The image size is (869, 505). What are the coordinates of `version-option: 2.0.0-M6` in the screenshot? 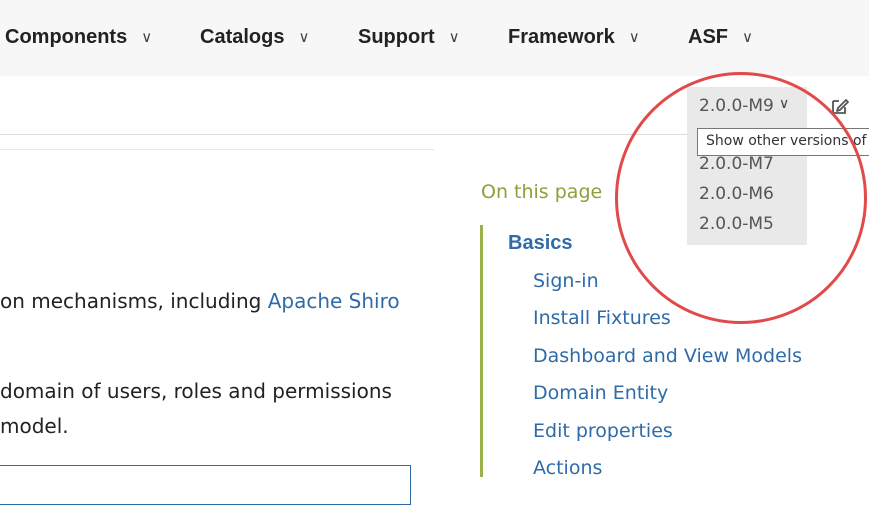 It's located at (736, 194).